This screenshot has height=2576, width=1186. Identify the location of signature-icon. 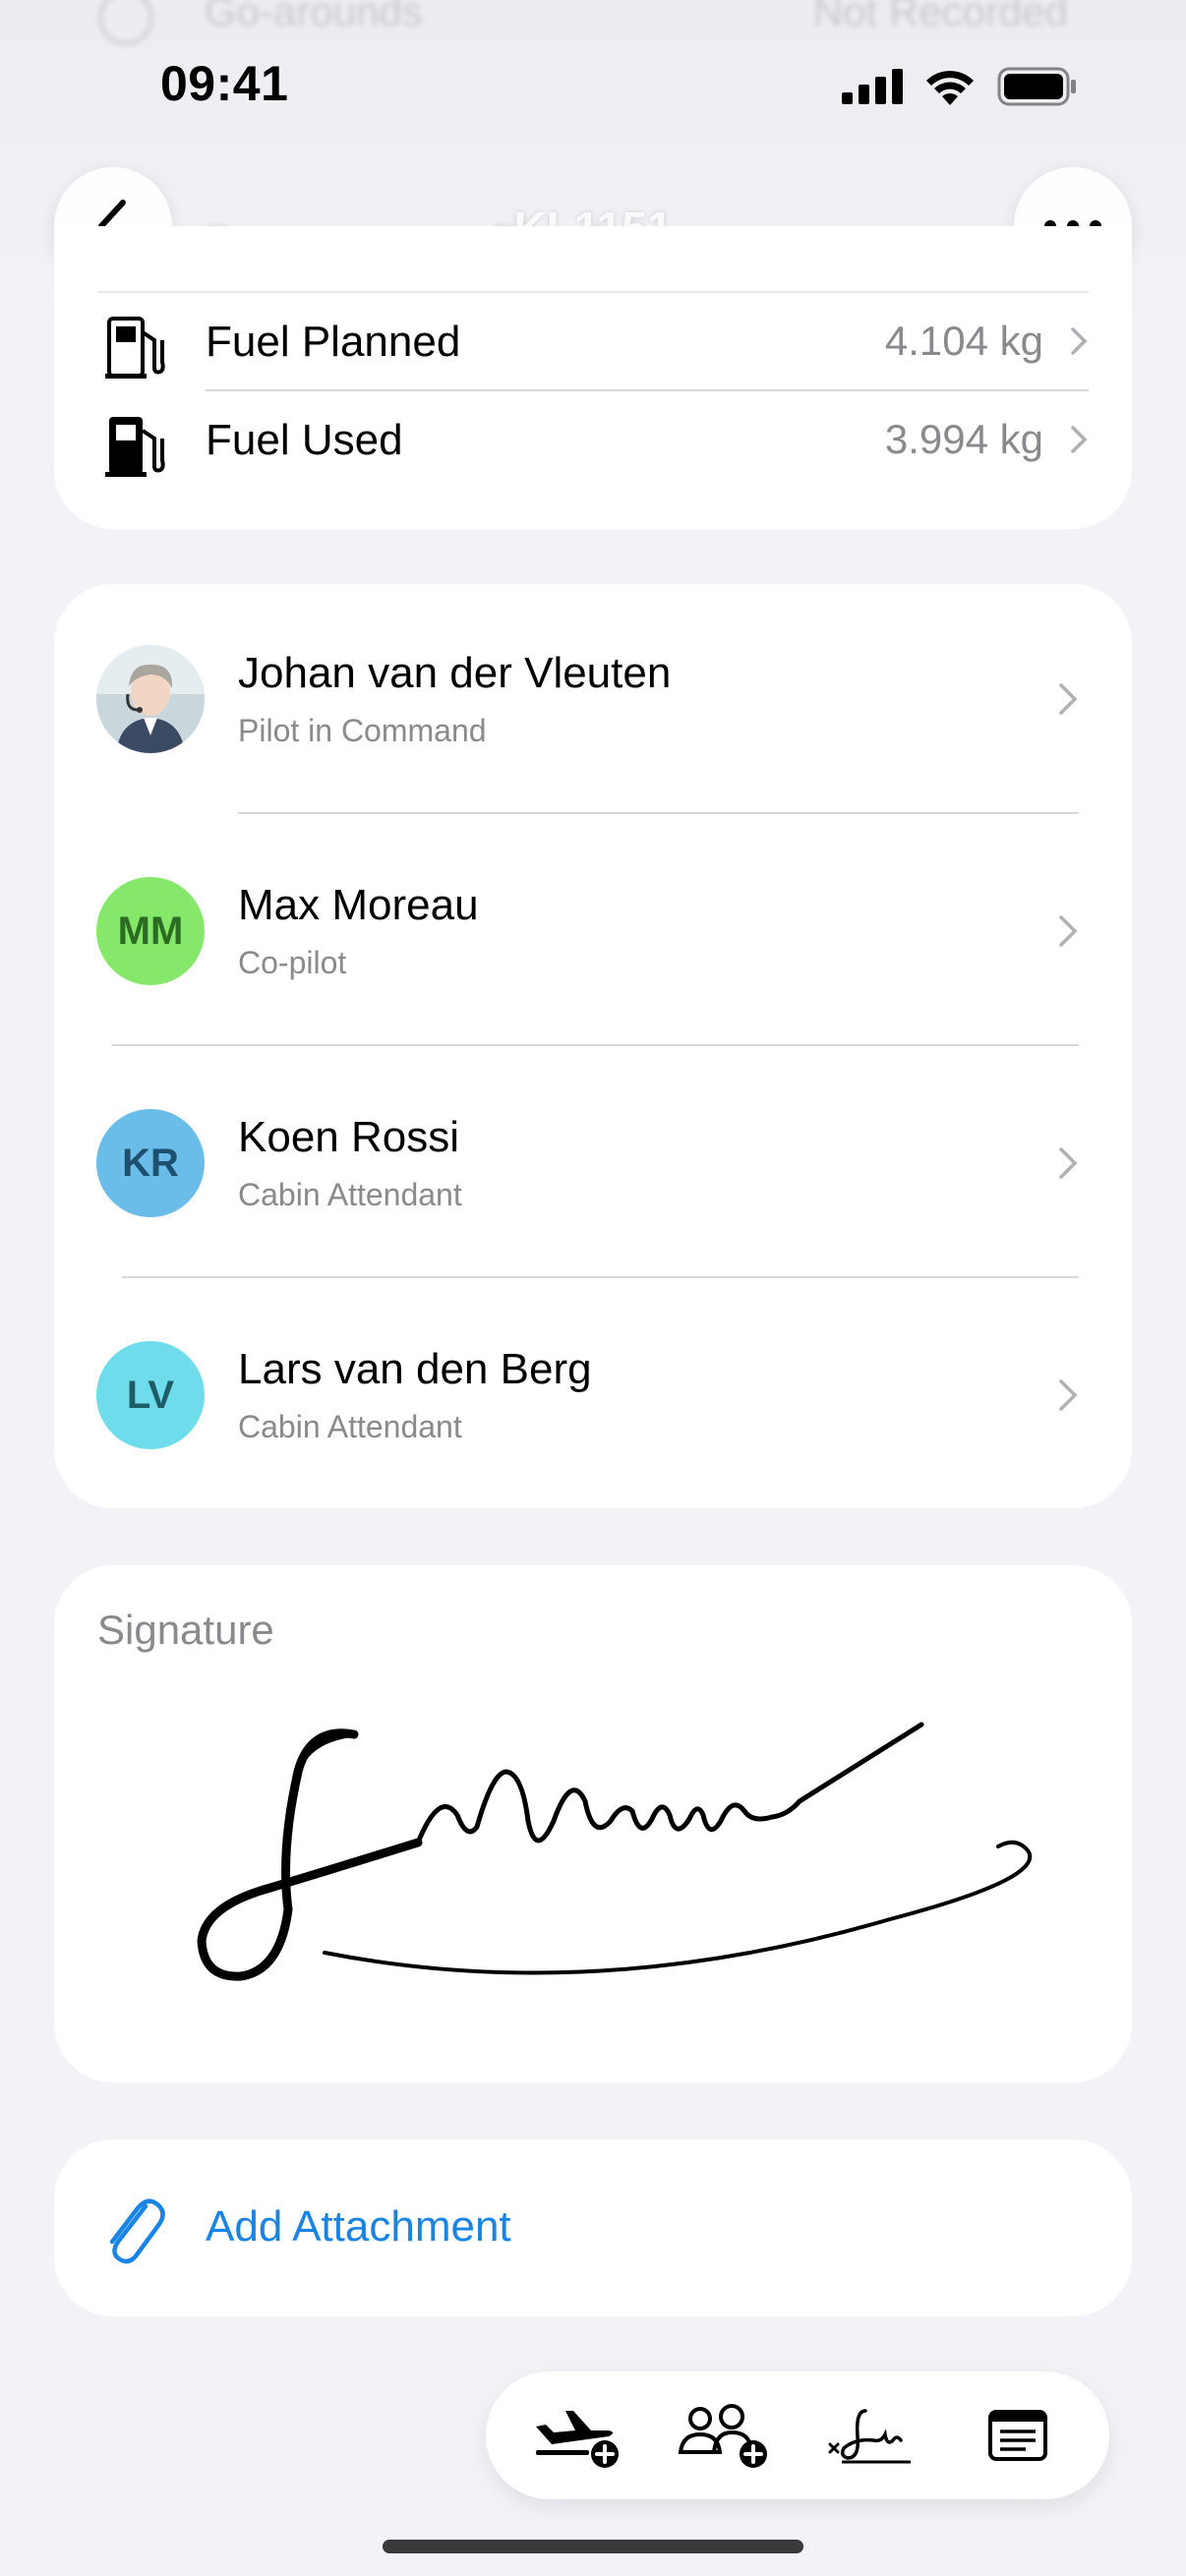
(869, 2436).